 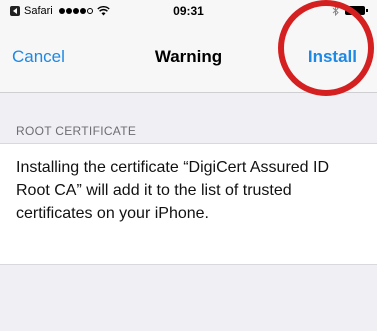 What do you see at coordinates (76, 131) in the screenshot?
I see `section-header: ROOT CERTIFICATE` at bounding box center [76, 131].